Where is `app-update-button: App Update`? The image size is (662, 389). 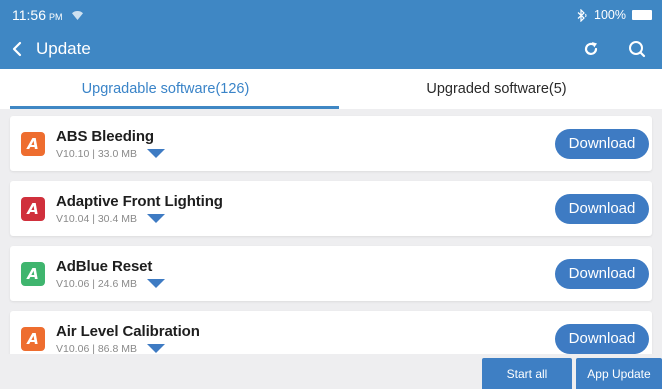 app-update-button: App Update is located at coordinates (619, 373).